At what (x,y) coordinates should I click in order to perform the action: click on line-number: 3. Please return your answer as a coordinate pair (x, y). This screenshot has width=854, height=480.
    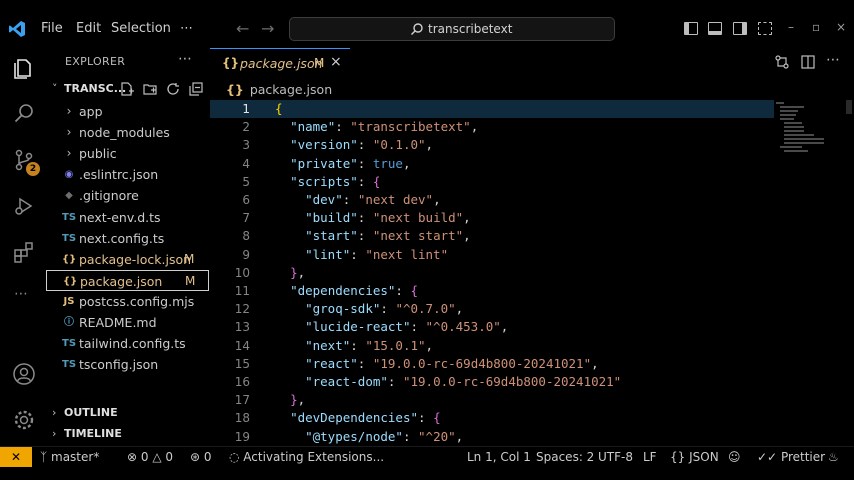
    Looking at the image, I should click on (246, 145).